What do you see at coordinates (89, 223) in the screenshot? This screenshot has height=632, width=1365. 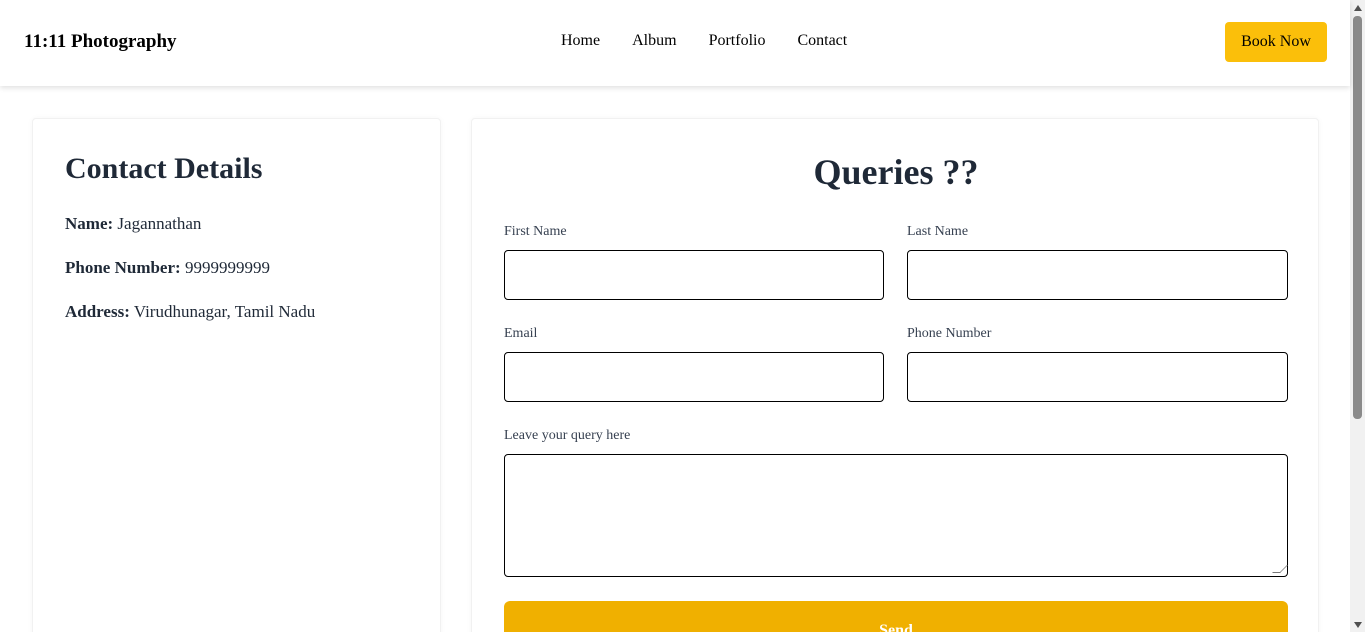 I see `name-label: Name:` at bounding box center [89, 223].